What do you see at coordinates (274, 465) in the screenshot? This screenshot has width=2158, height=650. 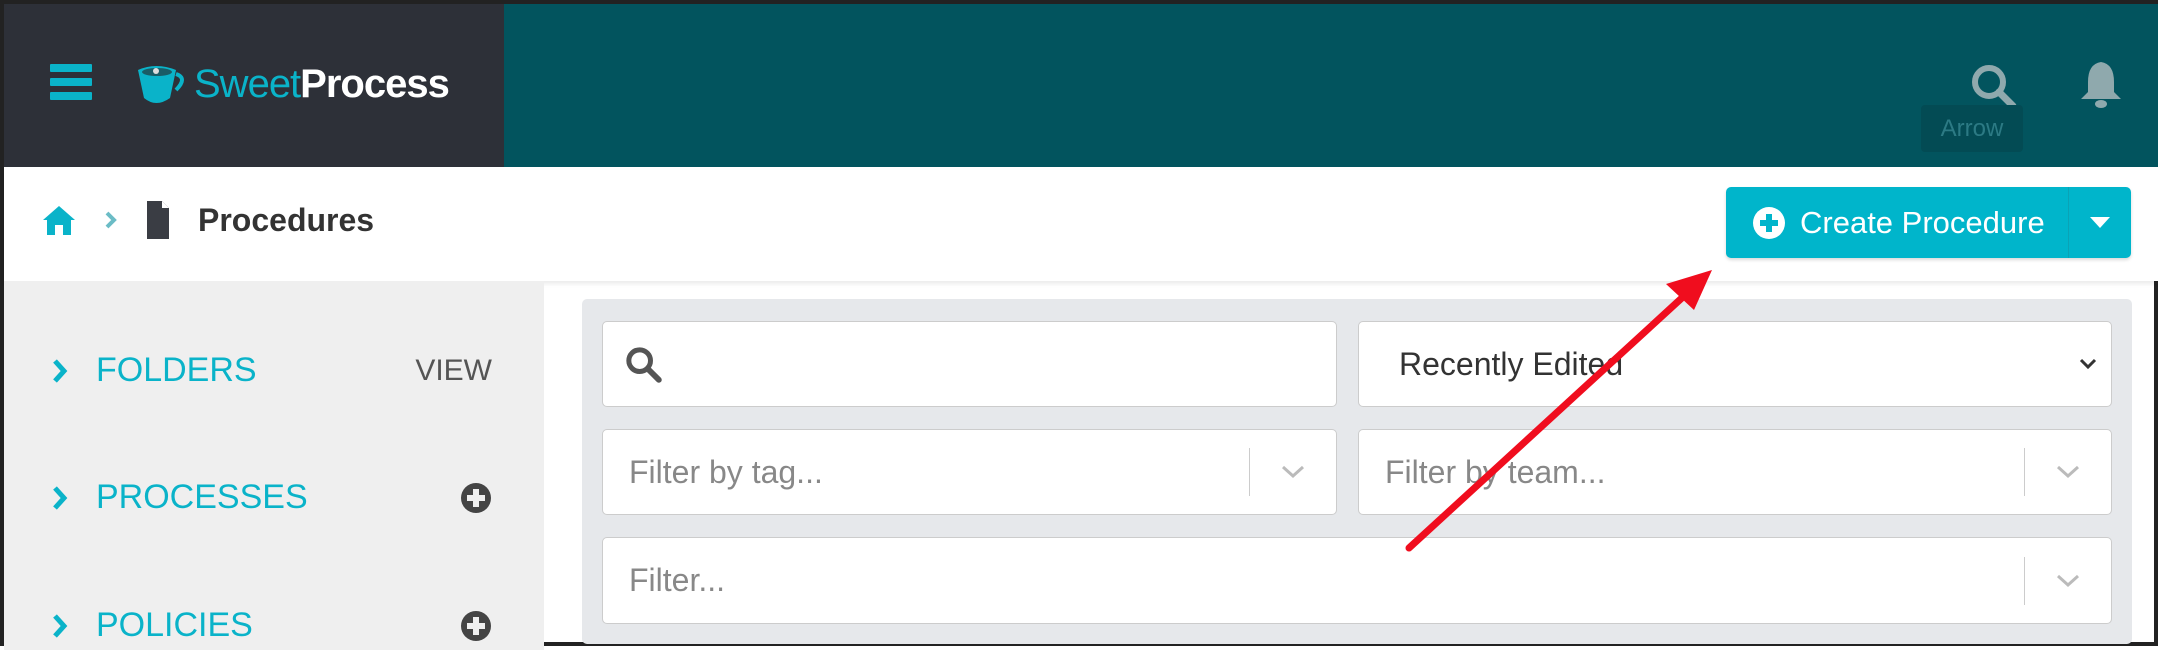 I see `sidebar: FOLDERS VIEW PROCESSES POLICIES` at bounding box center [274, 465].